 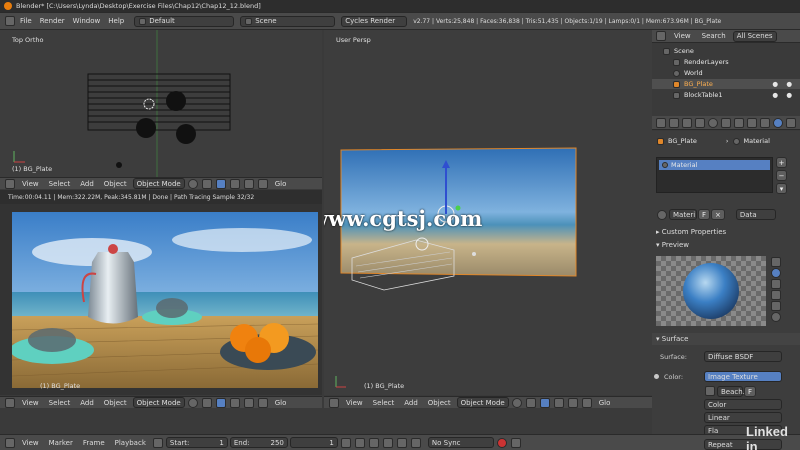 What do you see at coordinates (739, 122) in the screenshot?
I see `constraints-tab-icon` at bounding box center [739, 122].